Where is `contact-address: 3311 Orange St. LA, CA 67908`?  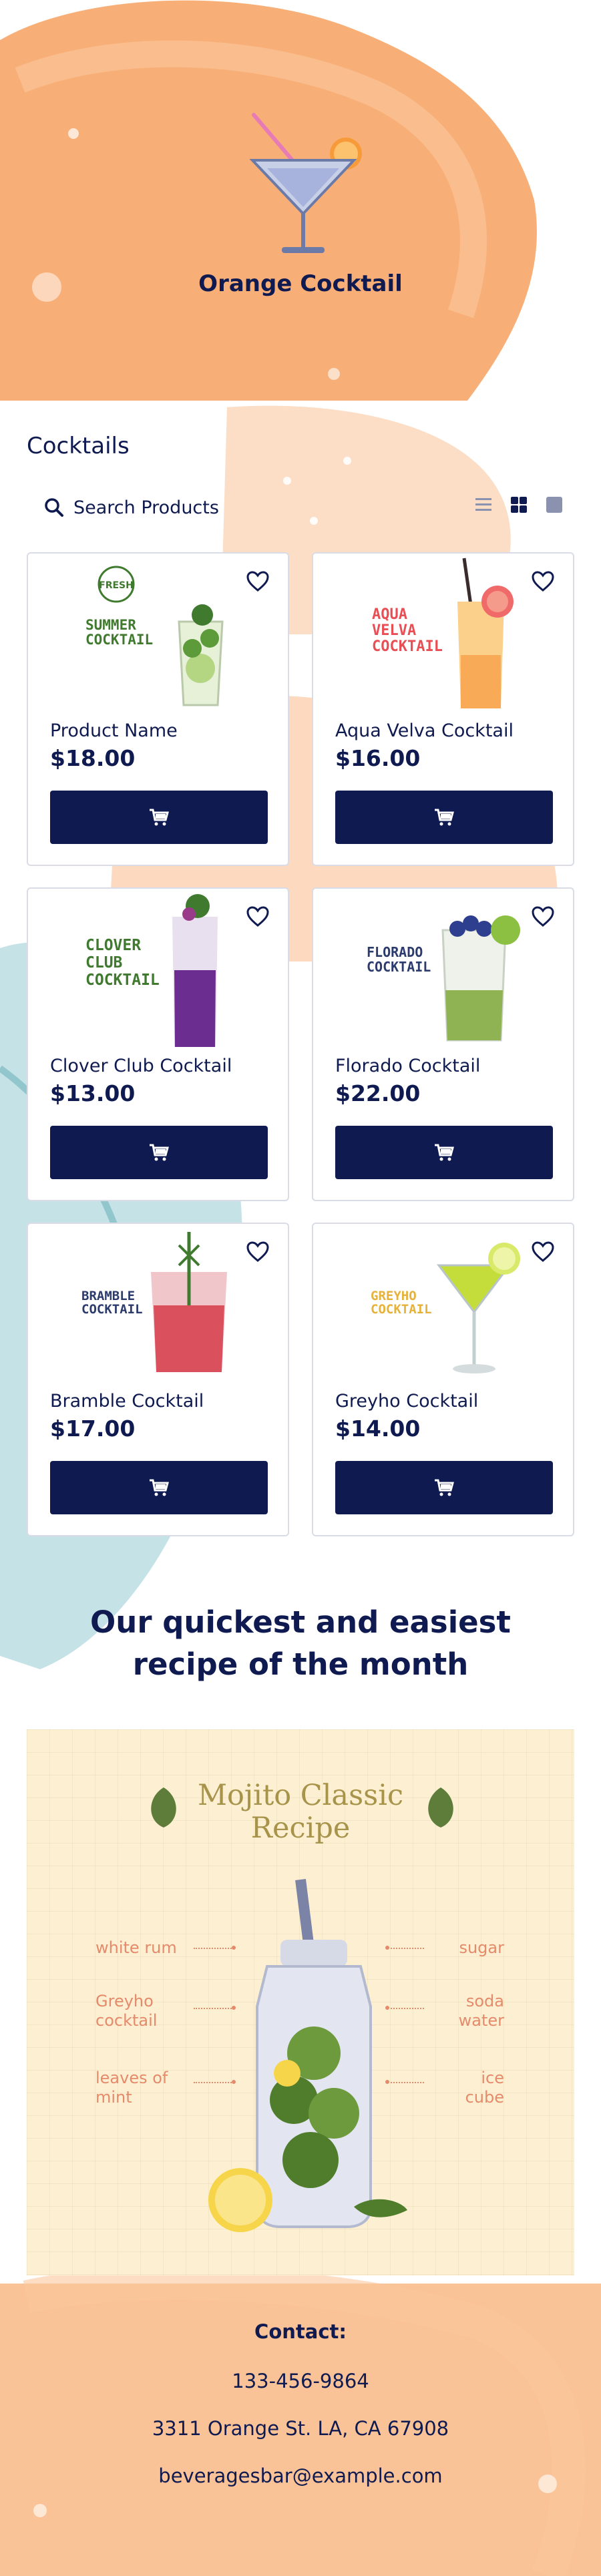 contact-address: 3311 Orange St. LA, CA 67908 is located at coordinates (300, 2428).